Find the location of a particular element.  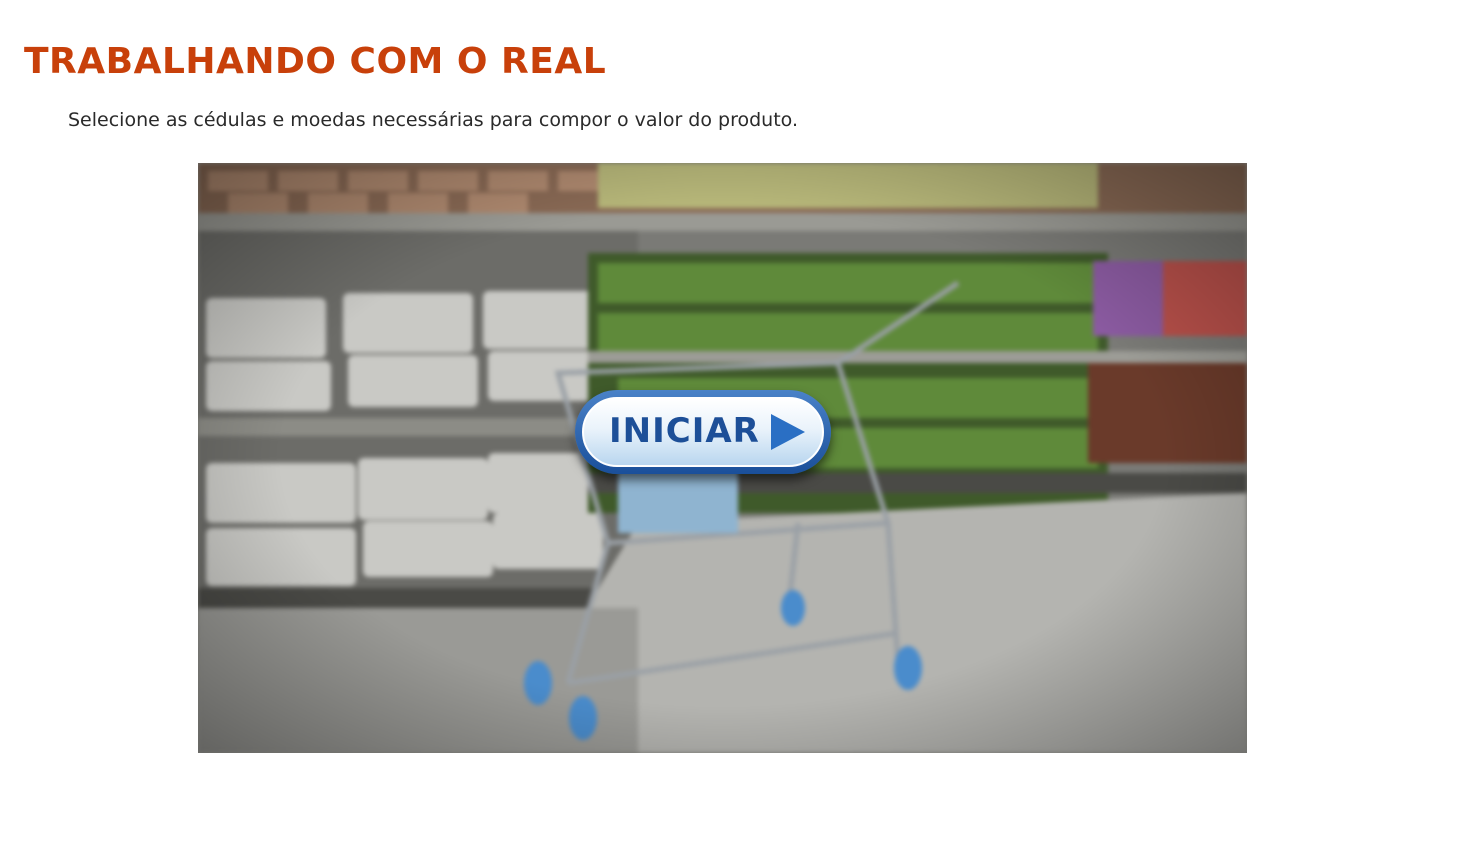

start-button-label: INICIAR is located at coordinates (684, 431).